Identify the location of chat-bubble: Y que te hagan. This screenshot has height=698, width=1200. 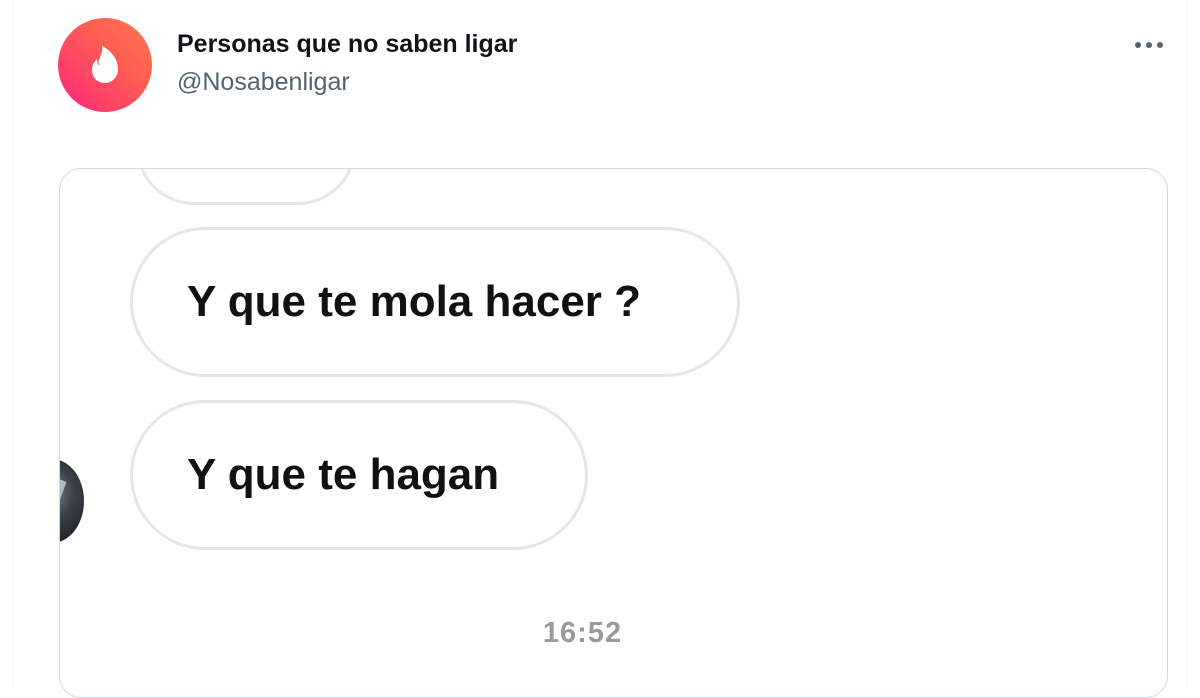
(359, 475).